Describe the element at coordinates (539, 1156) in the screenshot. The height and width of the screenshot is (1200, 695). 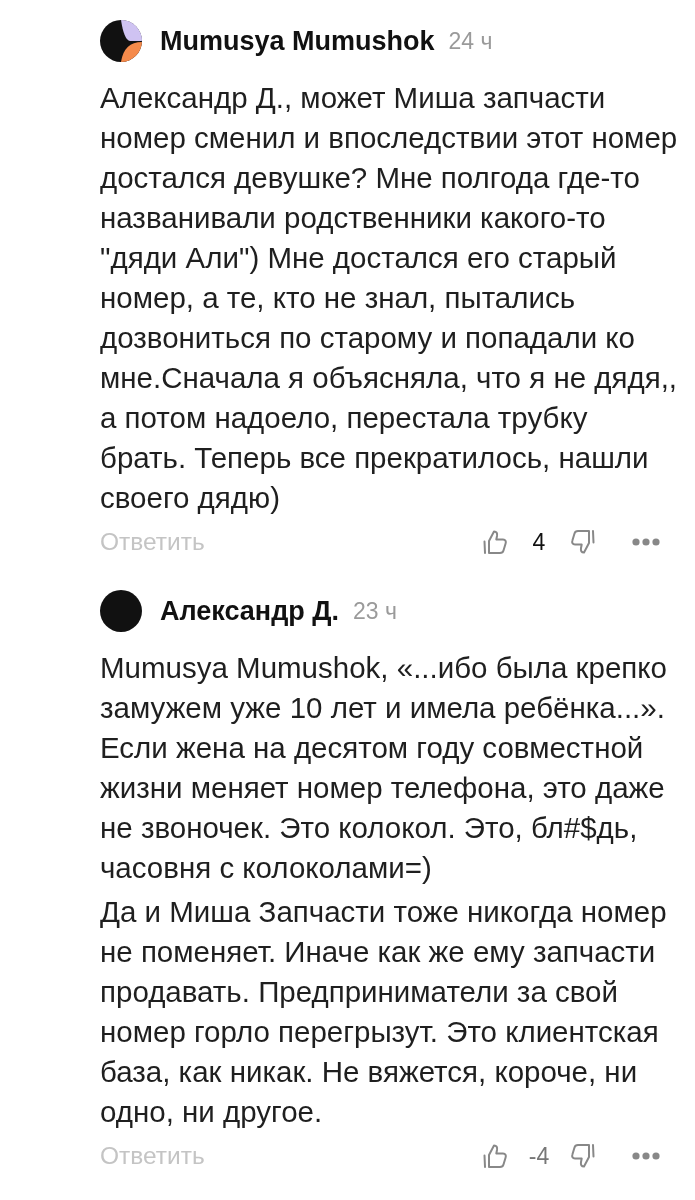
I see `vote-score: -4` at that location.